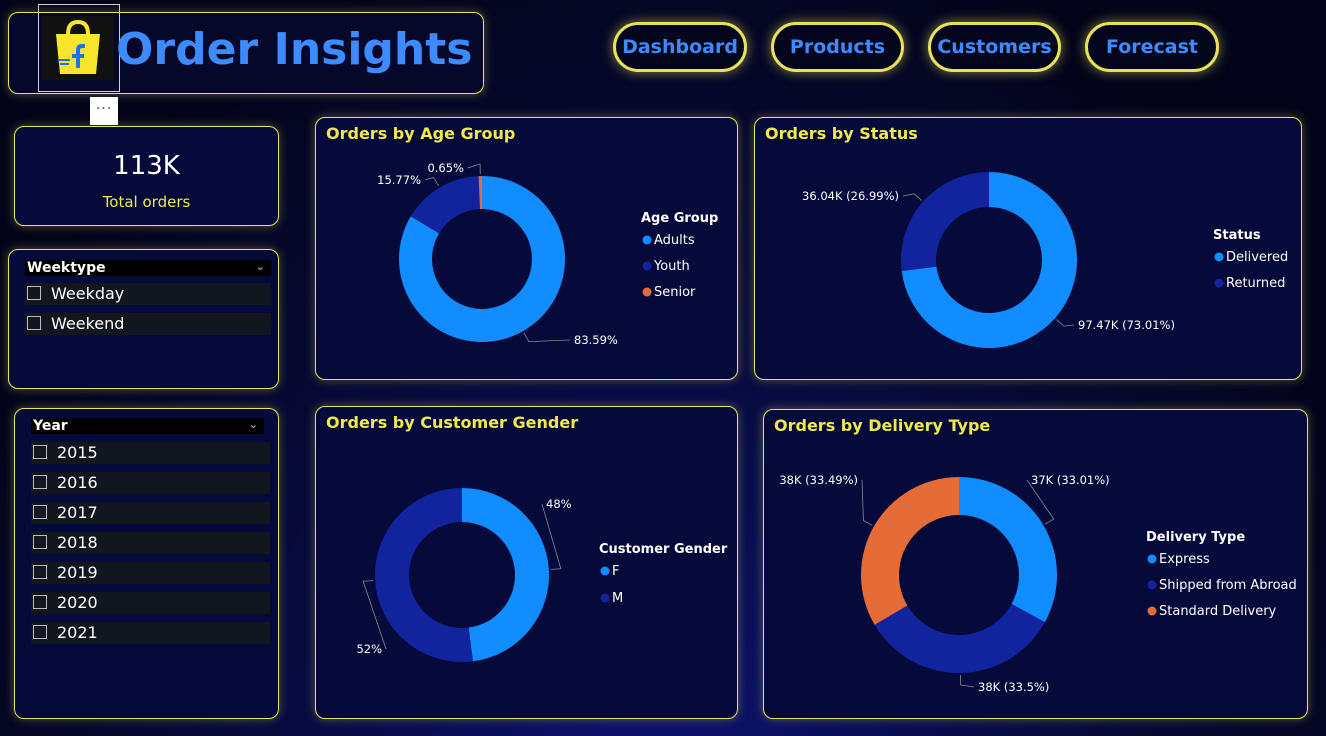 The height and width of the screenshot is (736, 1326). What do you see at coordinates (146, 202) in the screenshot?
I see `total-orders-label: Total orders` at bounding box center [146, 202].